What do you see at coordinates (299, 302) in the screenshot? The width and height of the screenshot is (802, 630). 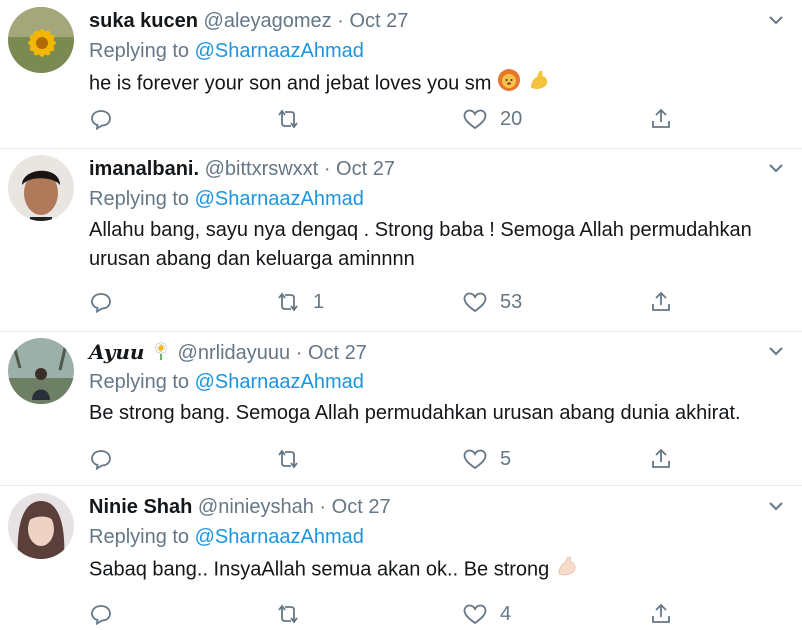 I see `retweet-button: 1` at bounding box center [299, 302].